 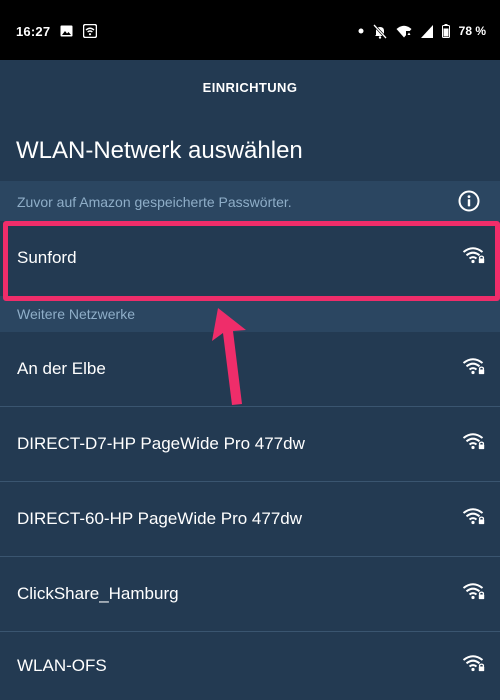 What do you see at coordinates (226, 357) in the screenshot?
I see `pointer-arrow-icon` at bounding box center [226, 357].